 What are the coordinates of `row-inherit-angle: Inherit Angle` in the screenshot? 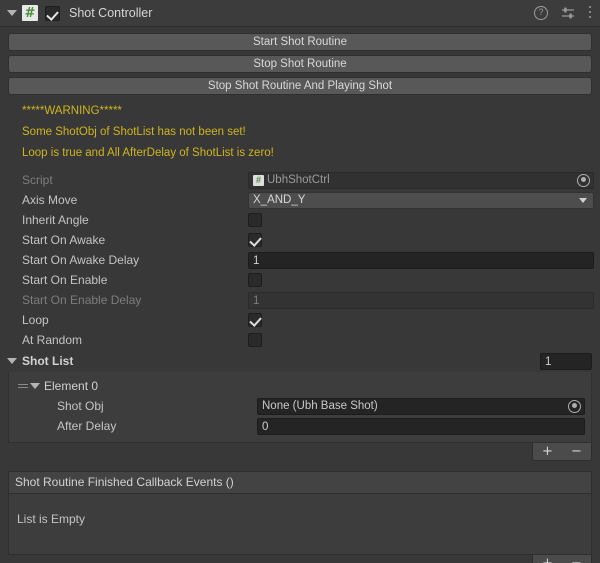 It's located at (300, 220).